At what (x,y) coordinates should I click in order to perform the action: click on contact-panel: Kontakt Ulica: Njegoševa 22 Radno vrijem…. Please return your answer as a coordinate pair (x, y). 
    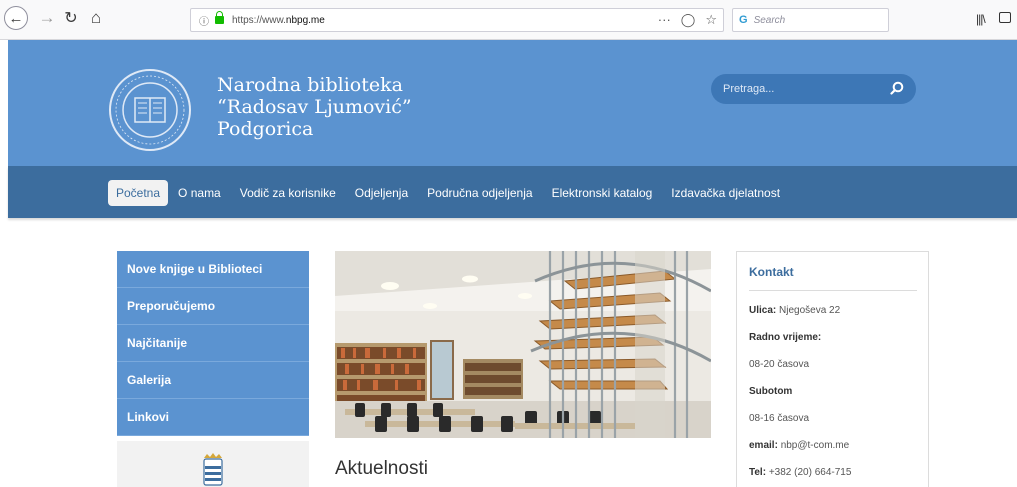
    Looking at the image, I should click on (832, 369).